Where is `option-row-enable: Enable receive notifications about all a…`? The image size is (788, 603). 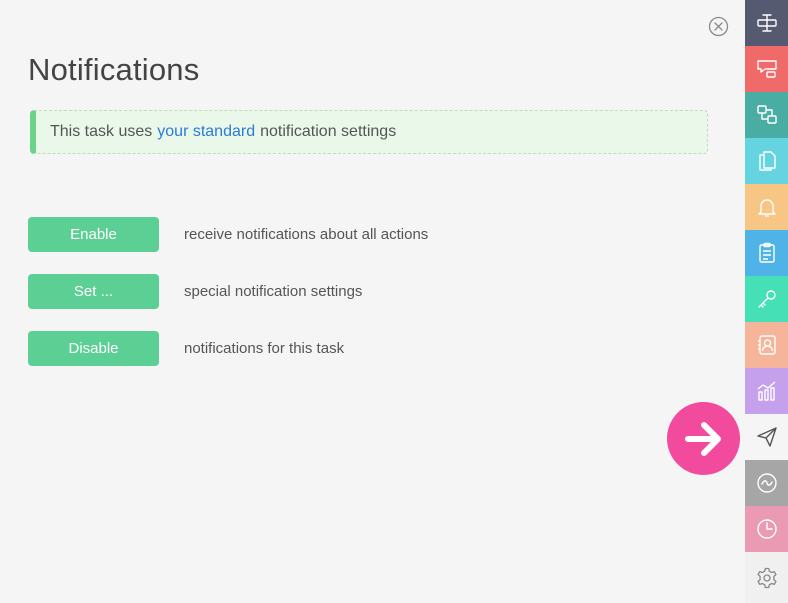 option-row-enable: Enable receive notifications about all a… is located at coordinates (228, 234).